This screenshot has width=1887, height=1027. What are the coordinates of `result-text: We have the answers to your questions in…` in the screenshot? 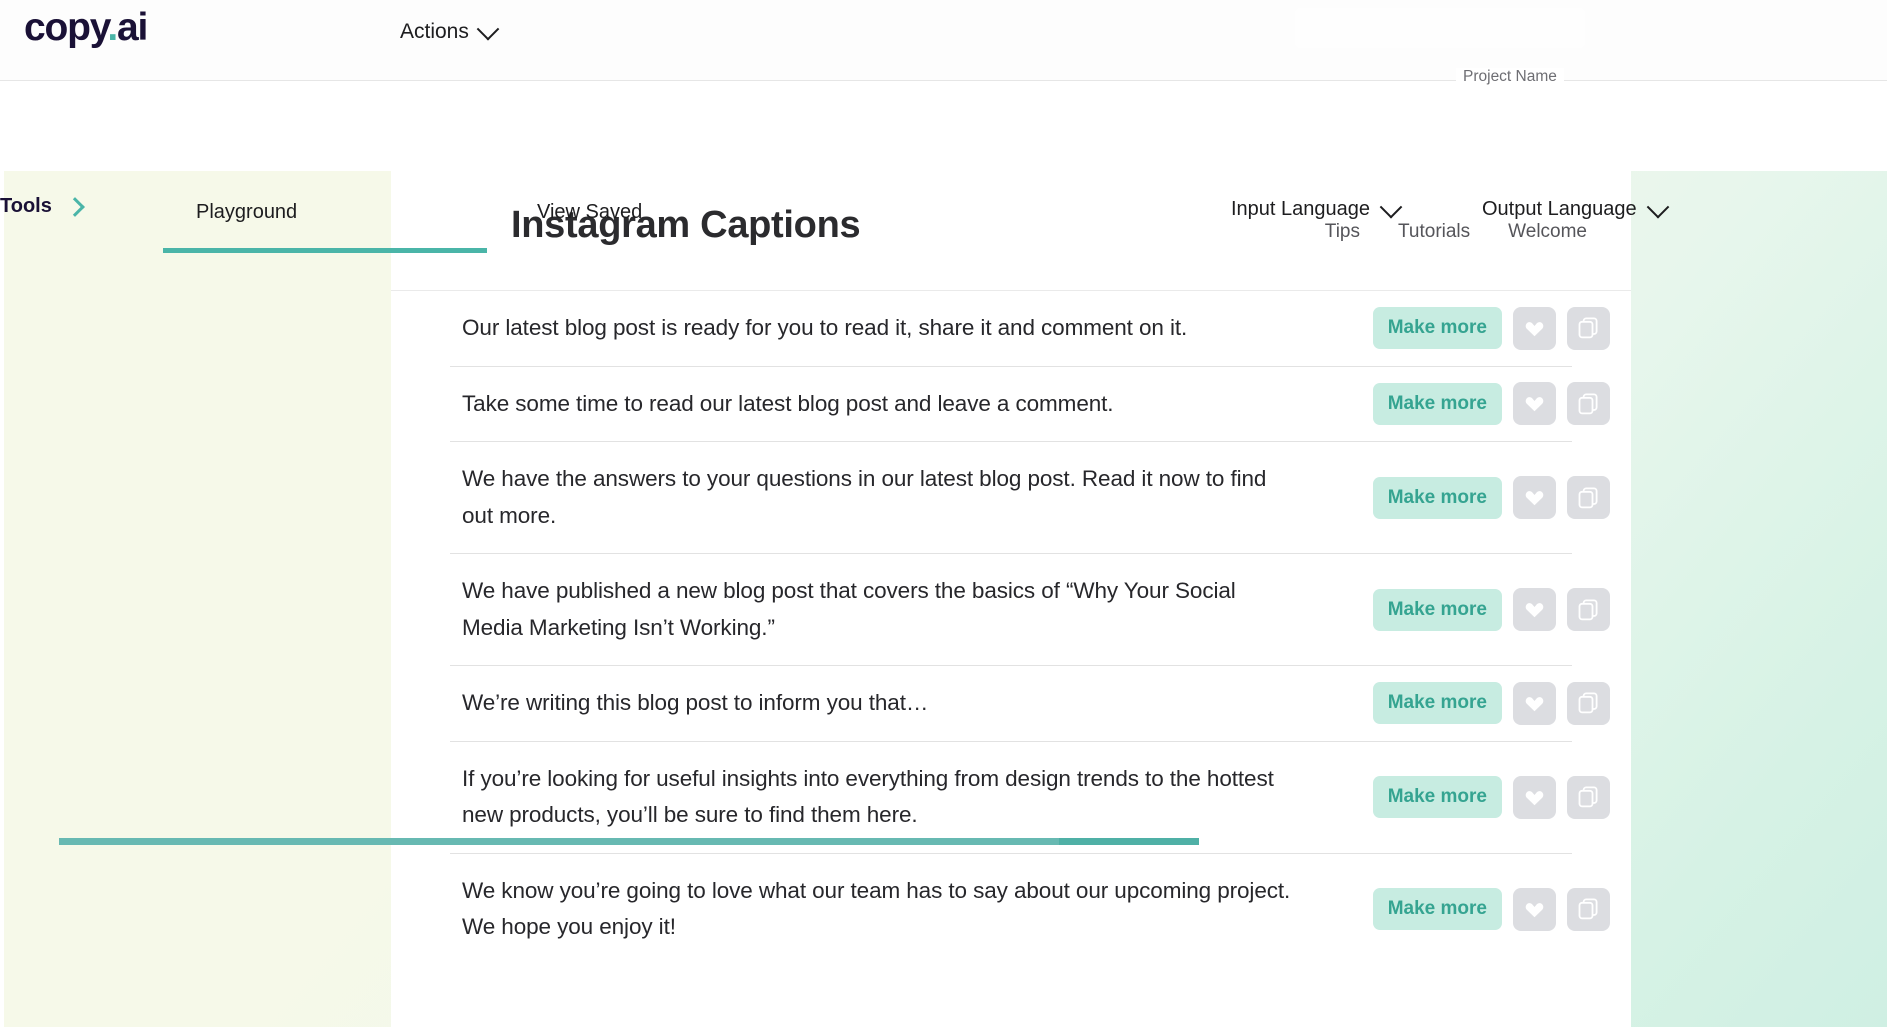 It's located at (864, 497).